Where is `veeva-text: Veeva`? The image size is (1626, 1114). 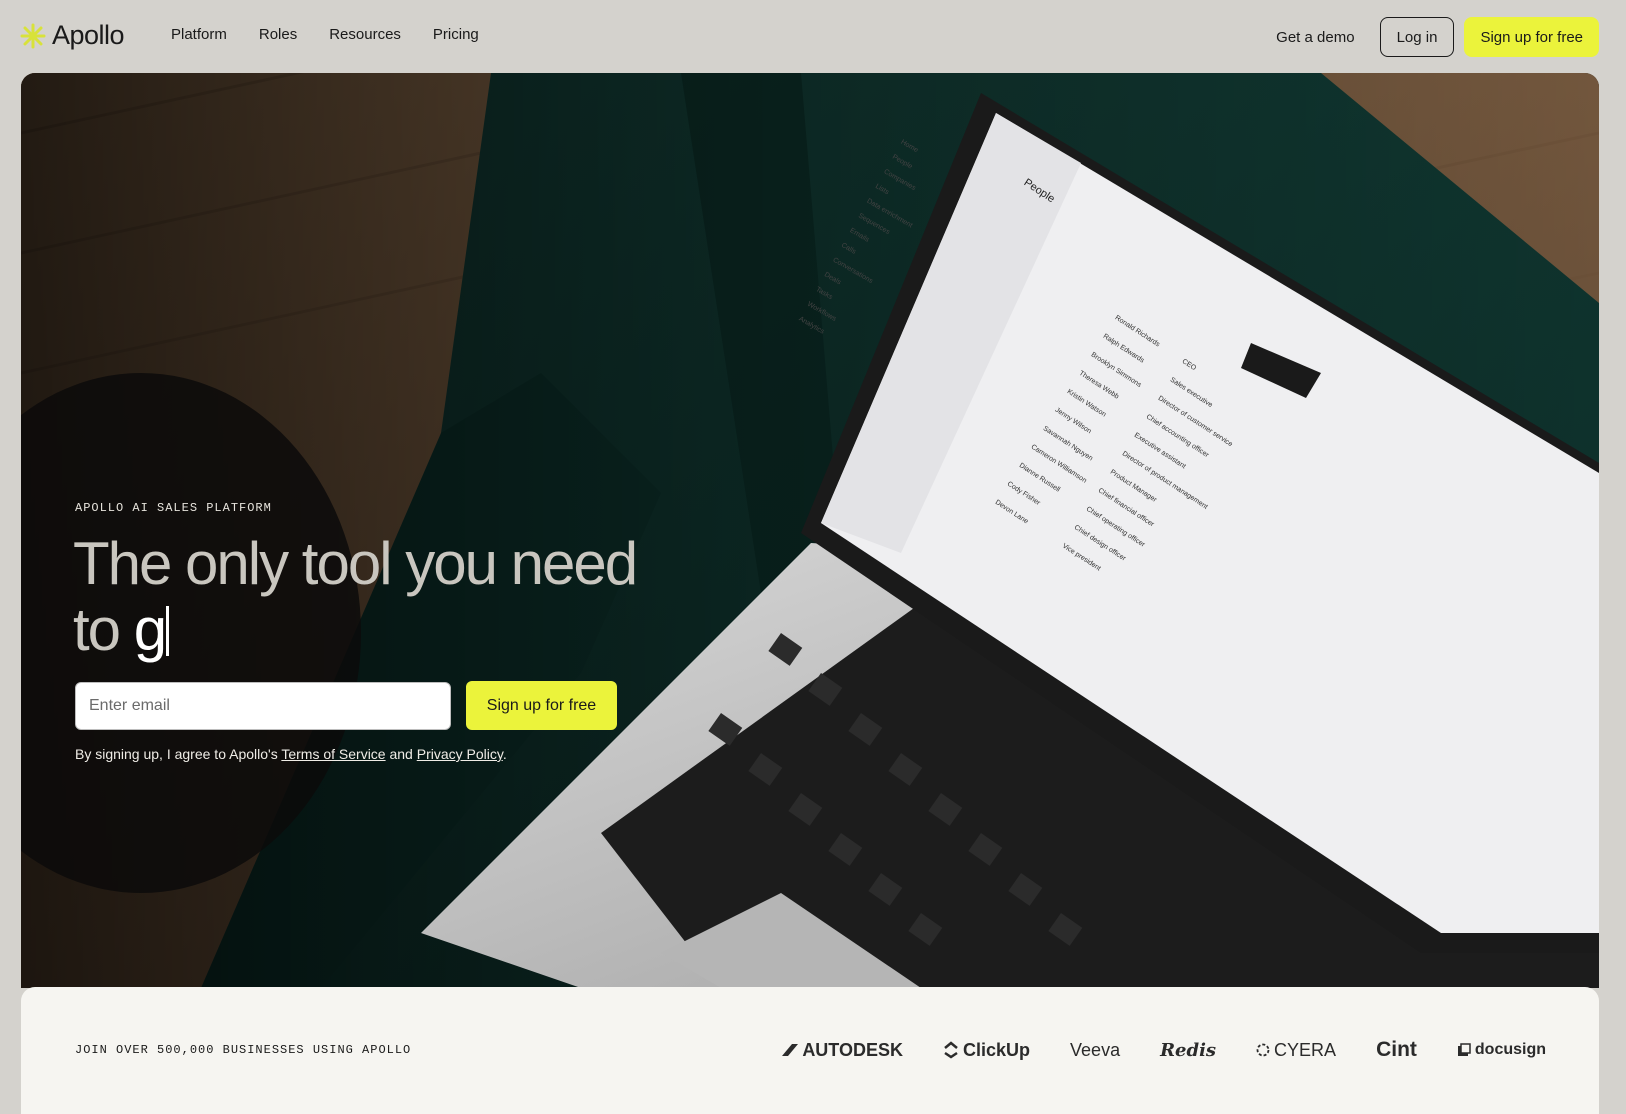
veeva-text: Veeva is located at coordinates (1095, 1049).